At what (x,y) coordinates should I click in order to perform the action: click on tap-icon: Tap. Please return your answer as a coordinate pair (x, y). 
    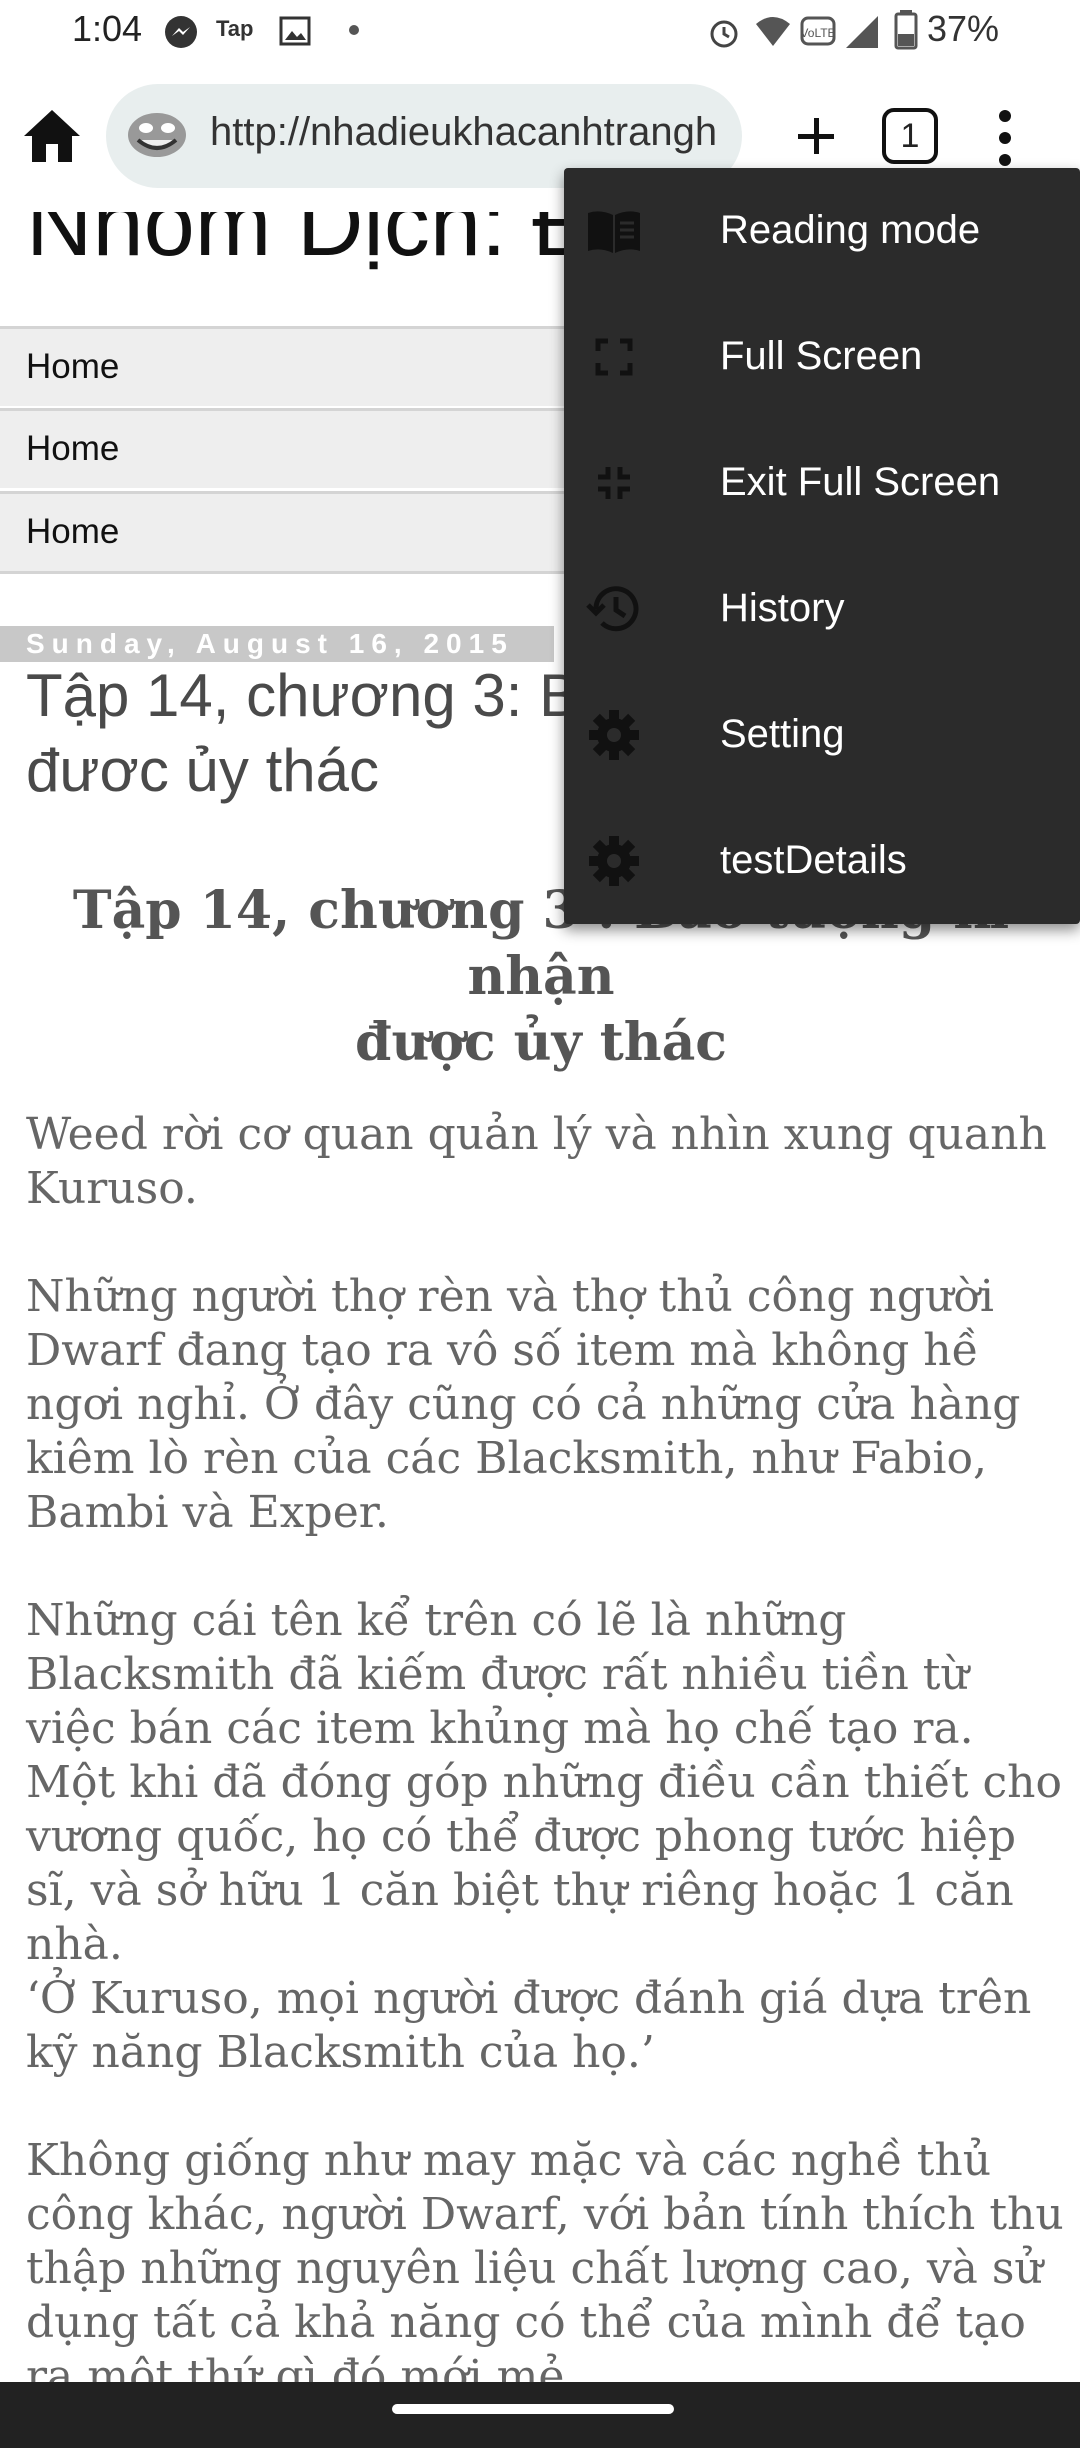
    Looking at the image, I should click on (235, 28).